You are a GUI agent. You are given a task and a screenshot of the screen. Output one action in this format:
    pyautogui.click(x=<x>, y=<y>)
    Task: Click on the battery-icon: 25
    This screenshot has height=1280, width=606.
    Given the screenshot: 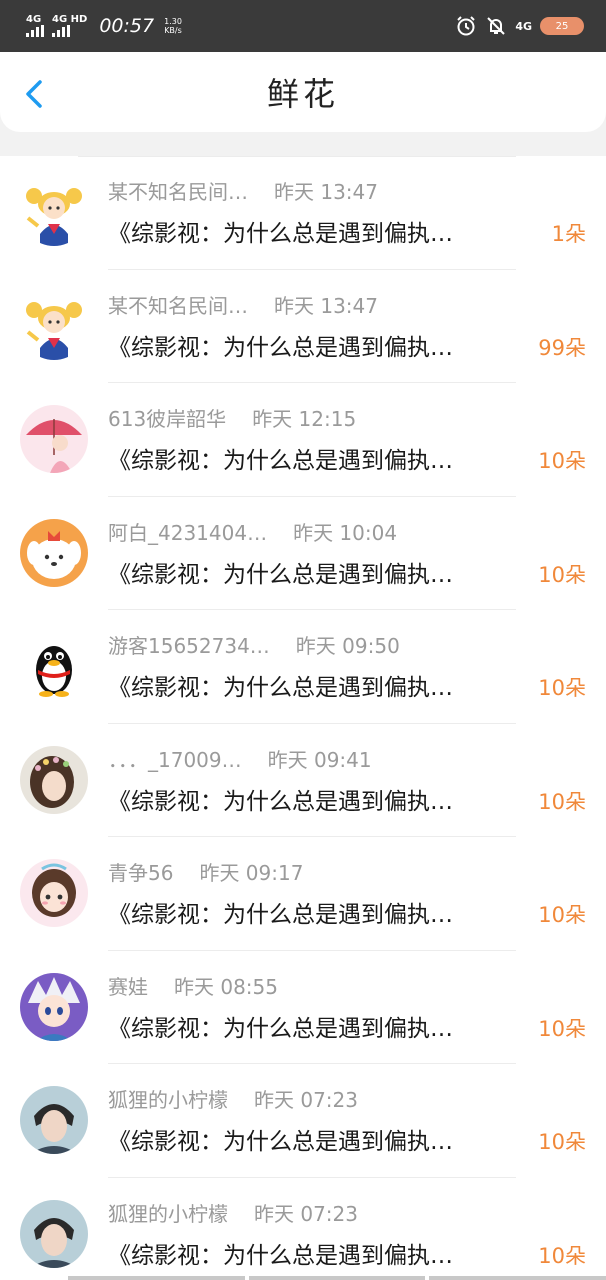 What is the action you would take?
    pyautogui.click(x=562, y=26)
    